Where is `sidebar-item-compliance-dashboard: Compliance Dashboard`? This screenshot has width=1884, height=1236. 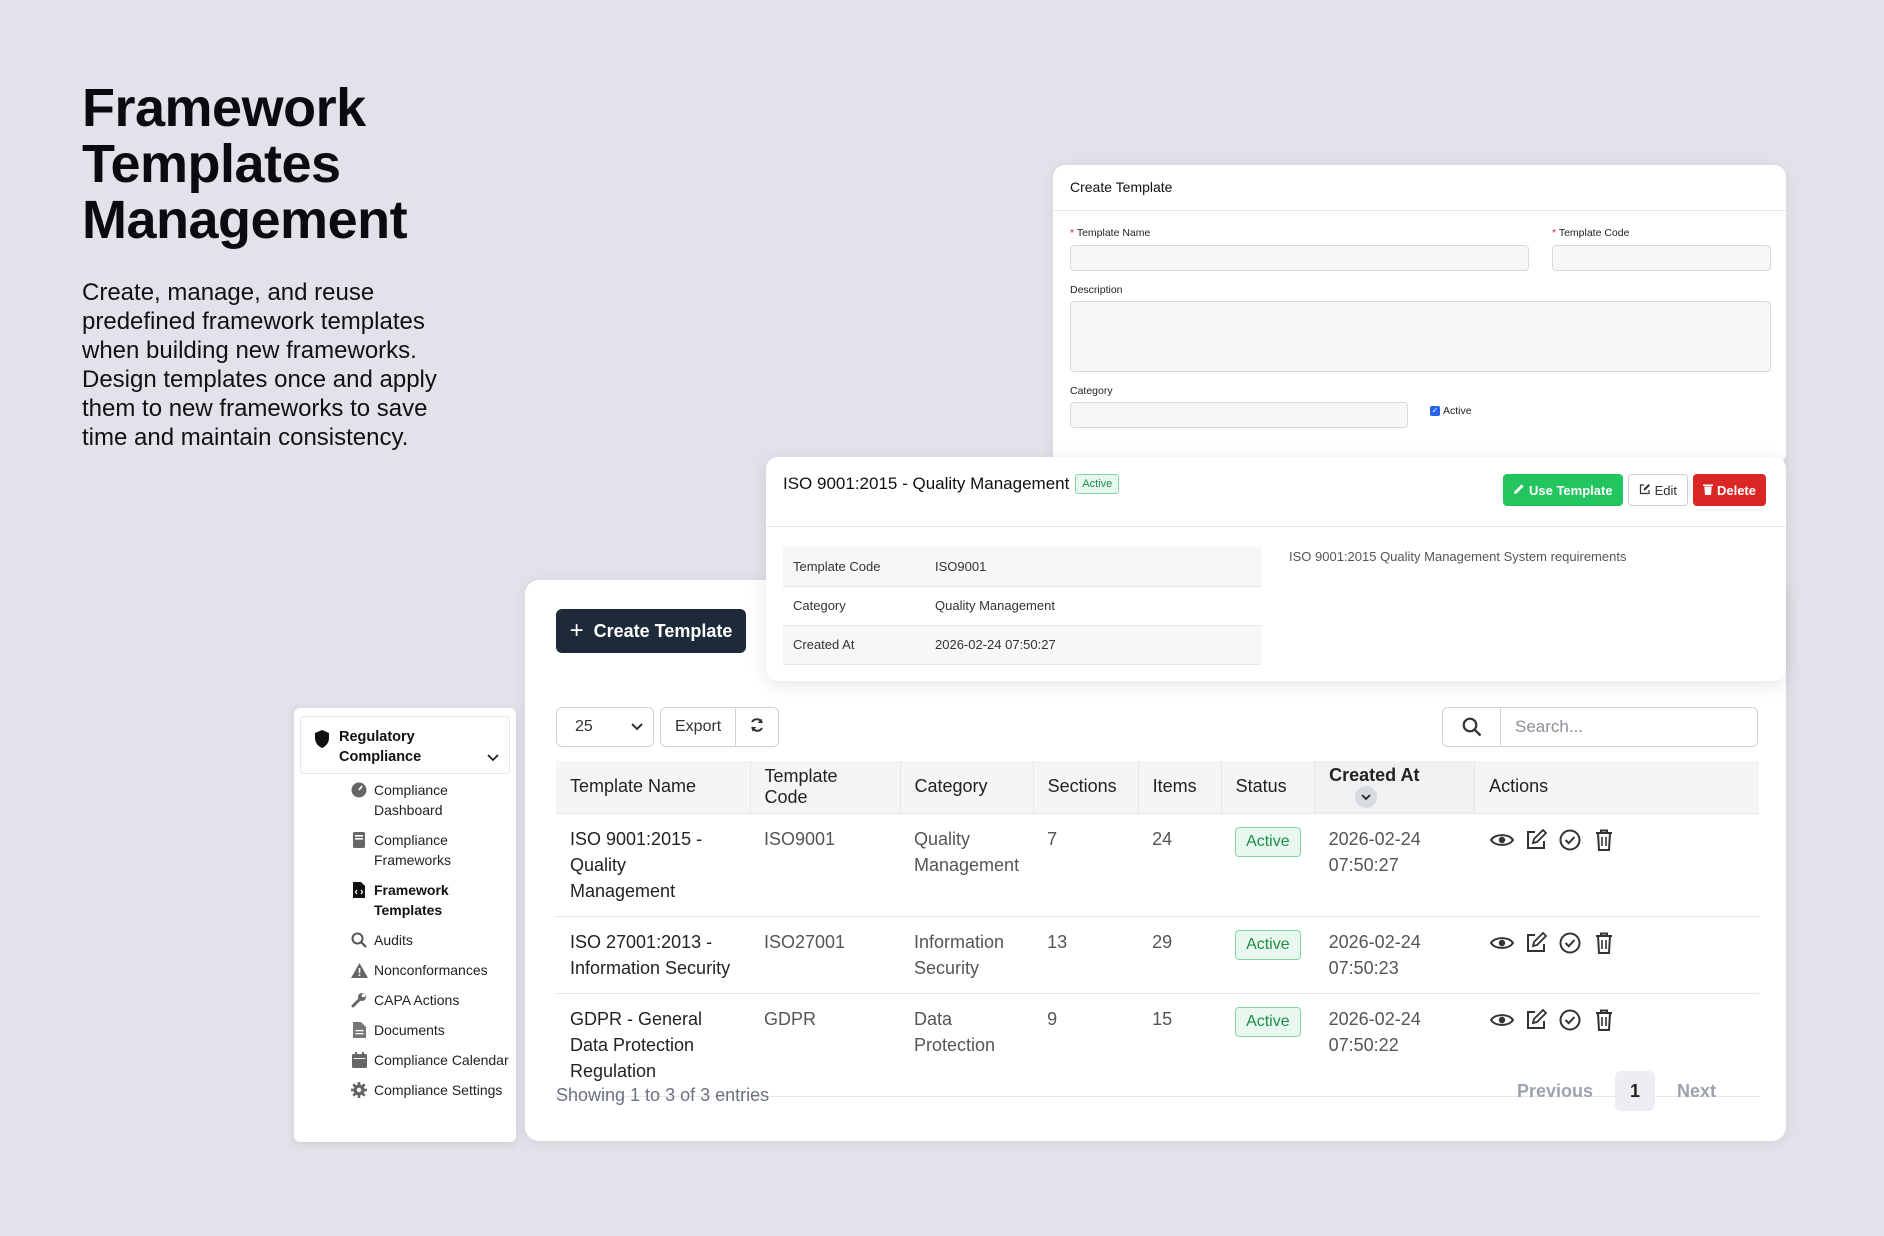 sidebar-item-compliance-dashboard: Compliance Dashboard is located at coordinates (430, 800).